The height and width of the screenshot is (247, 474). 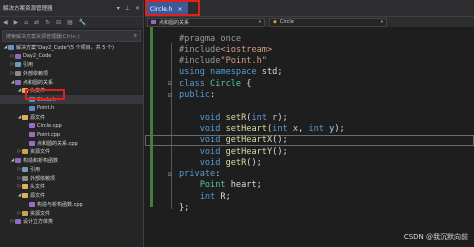 I want to click on code-line: #include<iostream>, so click(x=309, y=49).